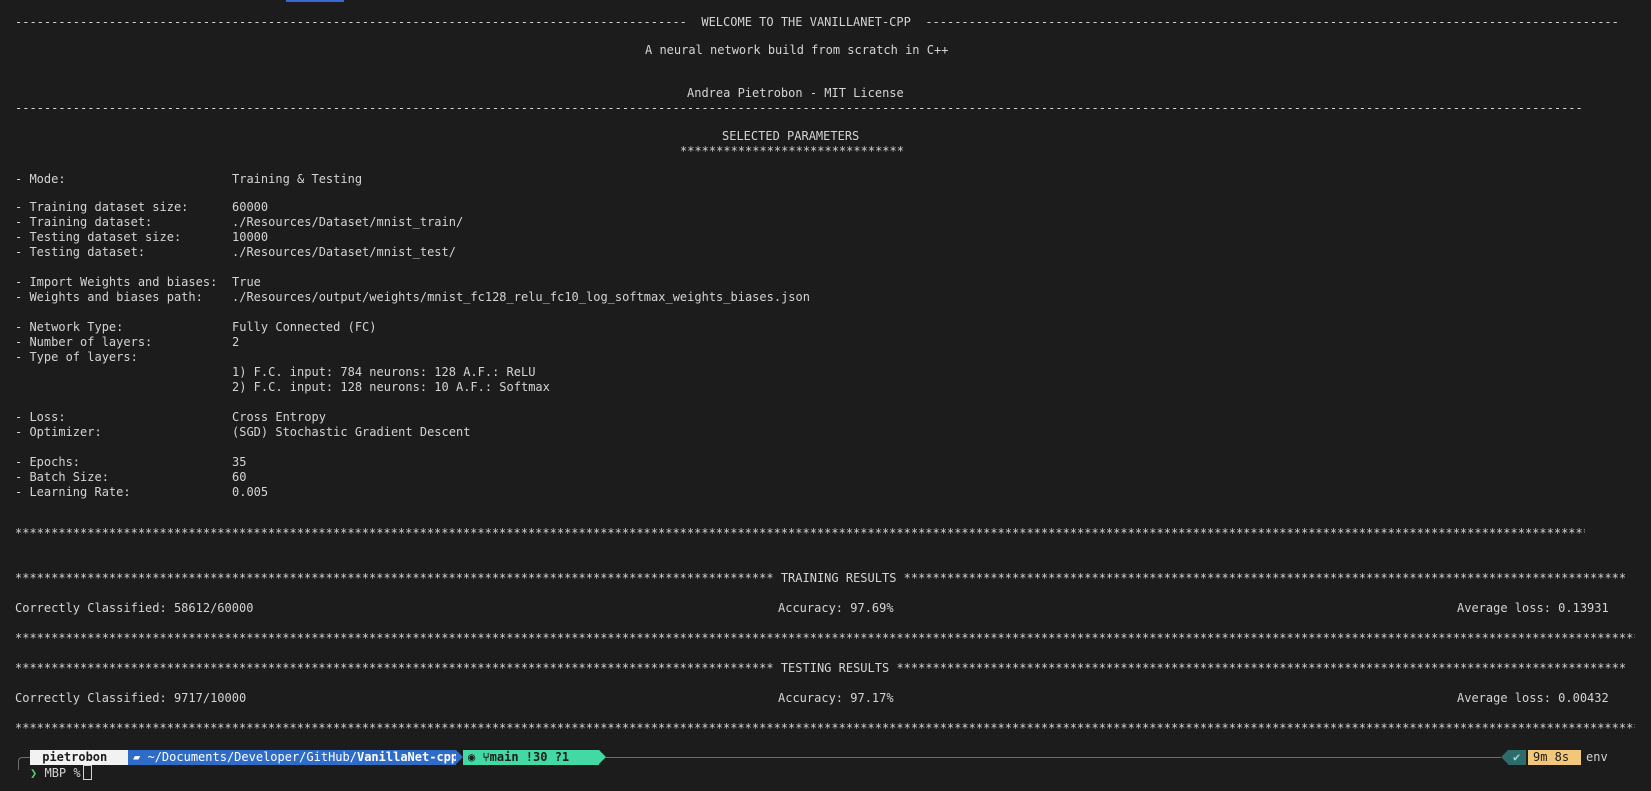  What do you see at coordinates (304, 327) in the screenshot?
I see `param-value: Fully Connected (FC)` at bounding box center [304, 327].